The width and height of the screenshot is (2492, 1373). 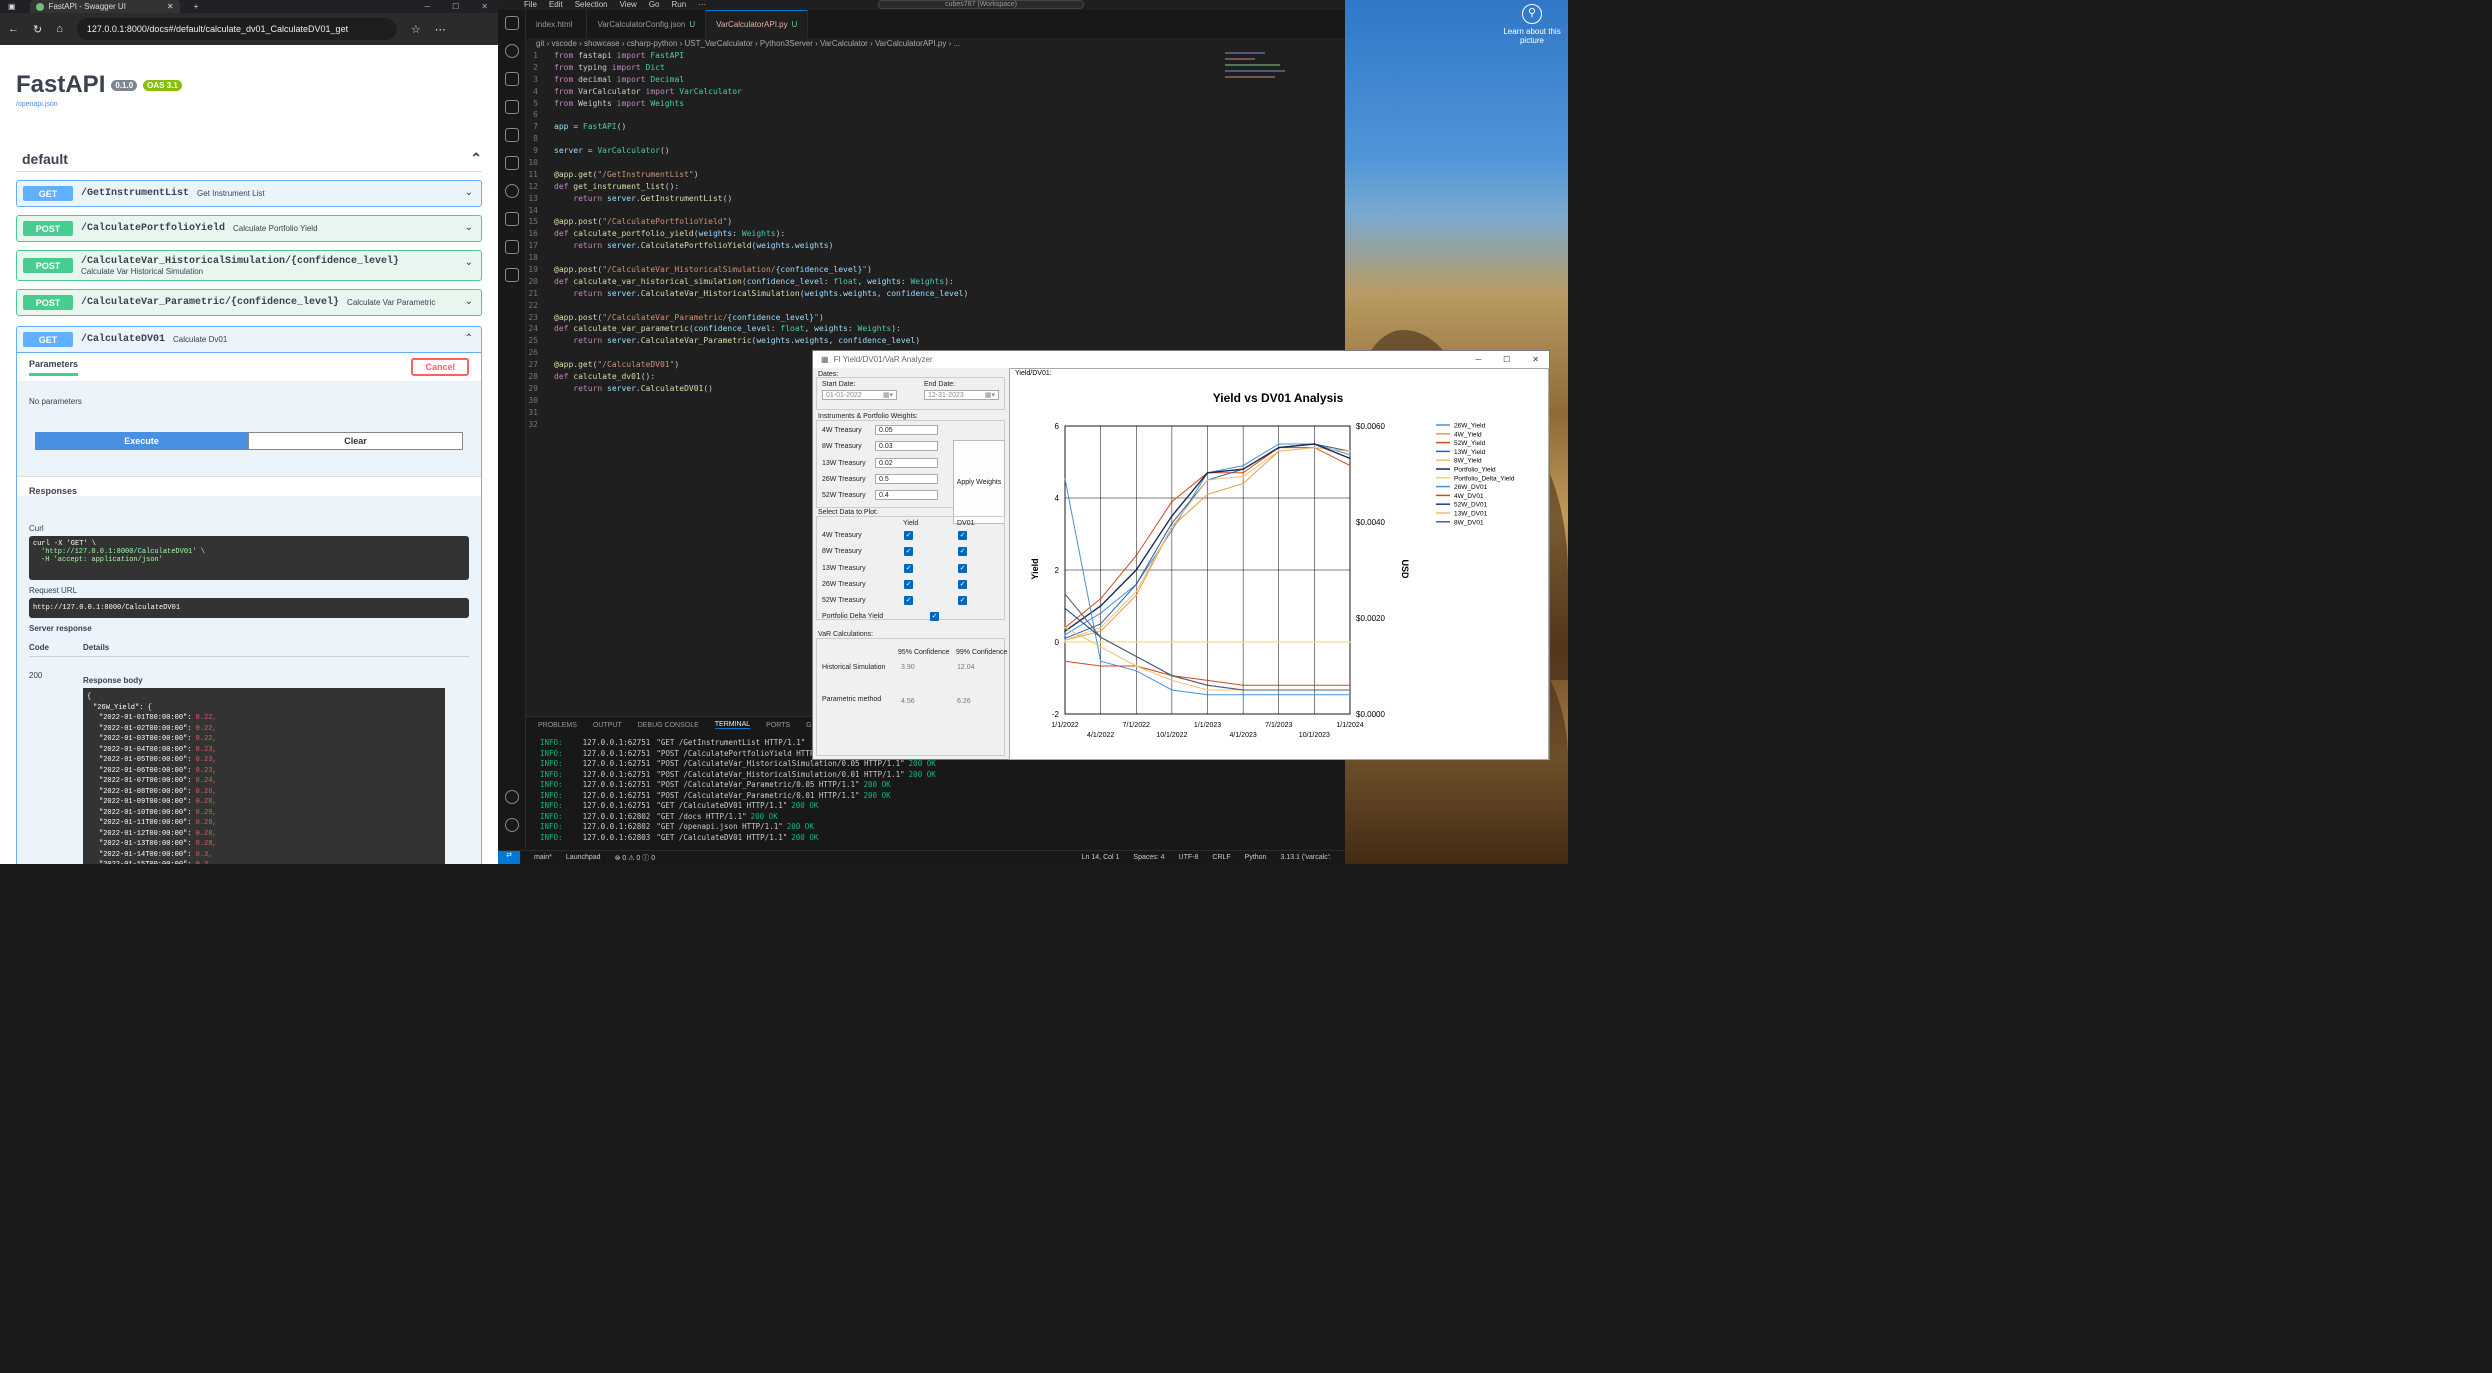 I want to click on start-date-picker: 01-01-2022 ▦▾, so click(x=859, y=395).